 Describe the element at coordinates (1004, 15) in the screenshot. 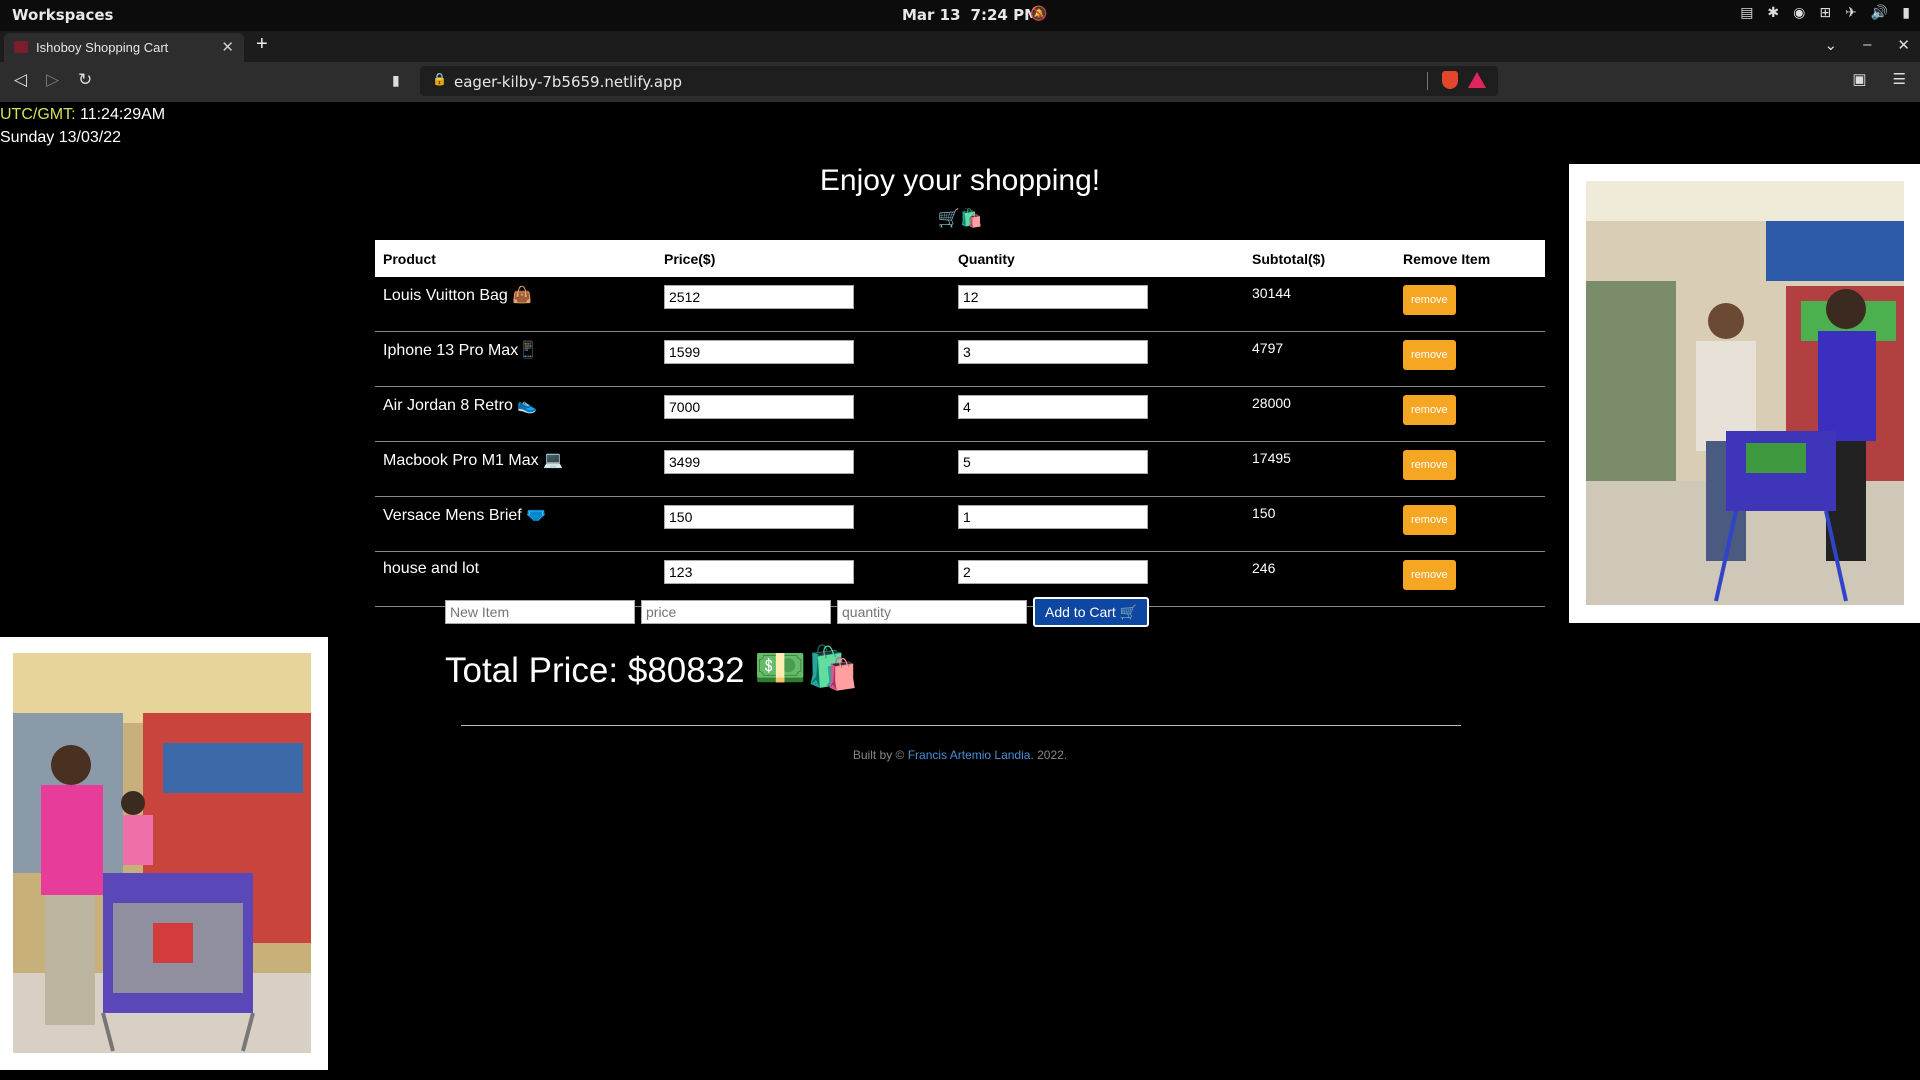

I see `system-time: 7:24 PM` at that location.